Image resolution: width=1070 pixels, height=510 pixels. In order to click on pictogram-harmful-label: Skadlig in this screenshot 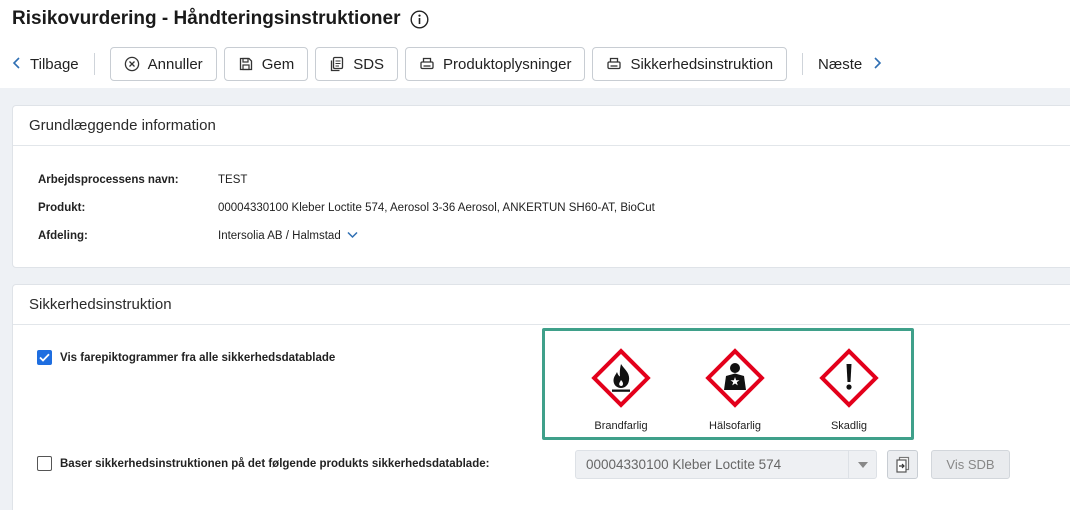, I will do `click(849, 426)`.